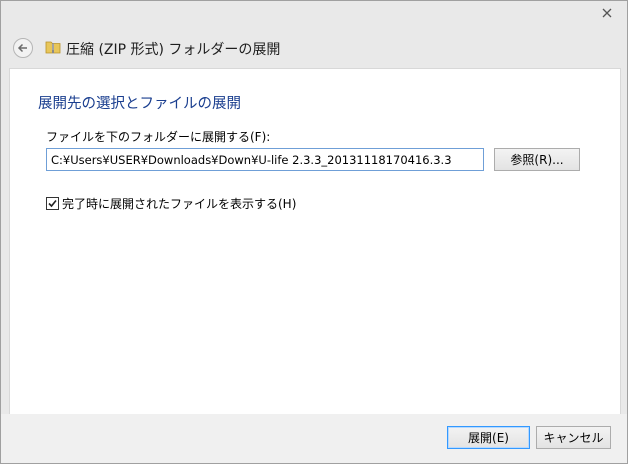  Describe the element at coordinates (53, 47) in the screenshot. I see `zip-folder-icon` at that location.